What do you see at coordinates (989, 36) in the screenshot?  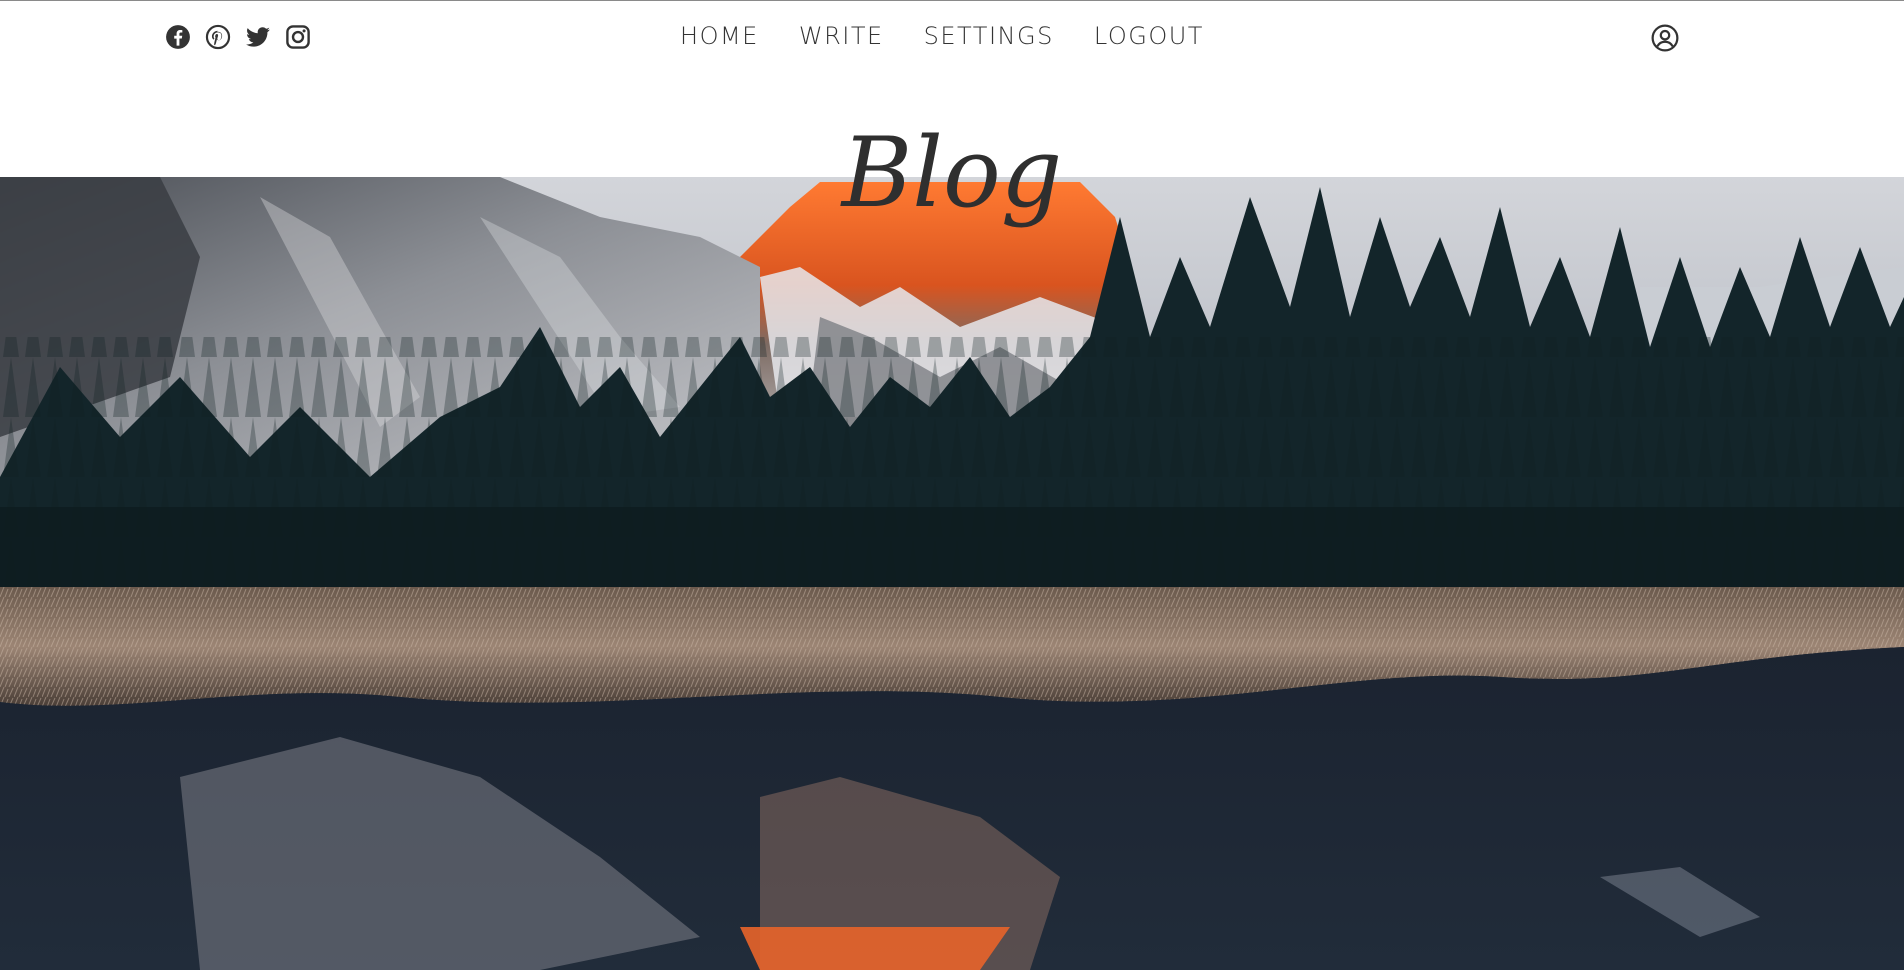 I see `nav-settings: SETTINGS` at bounding box center [989, 36].